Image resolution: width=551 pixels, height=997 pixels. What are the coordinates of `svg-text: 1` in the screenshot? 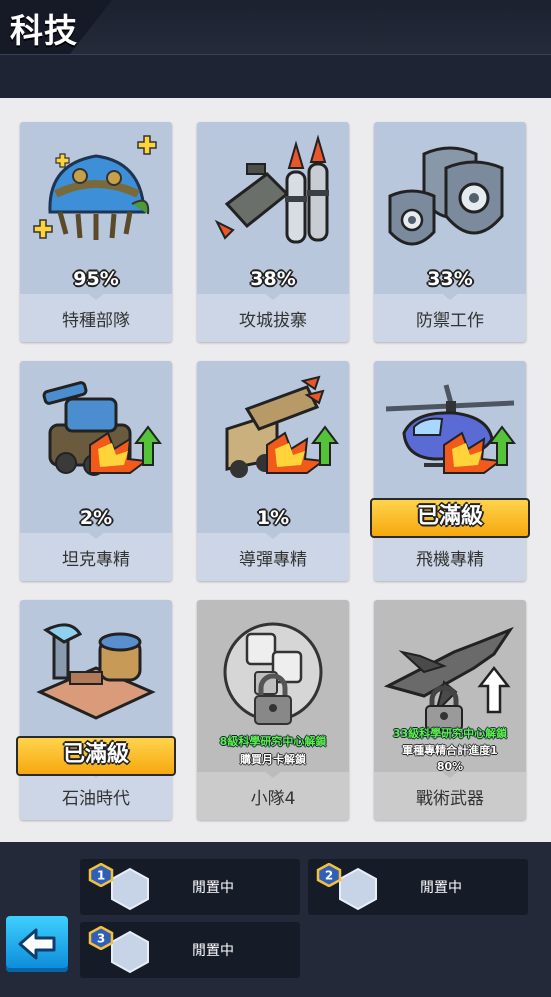 It's located at (101, 876).